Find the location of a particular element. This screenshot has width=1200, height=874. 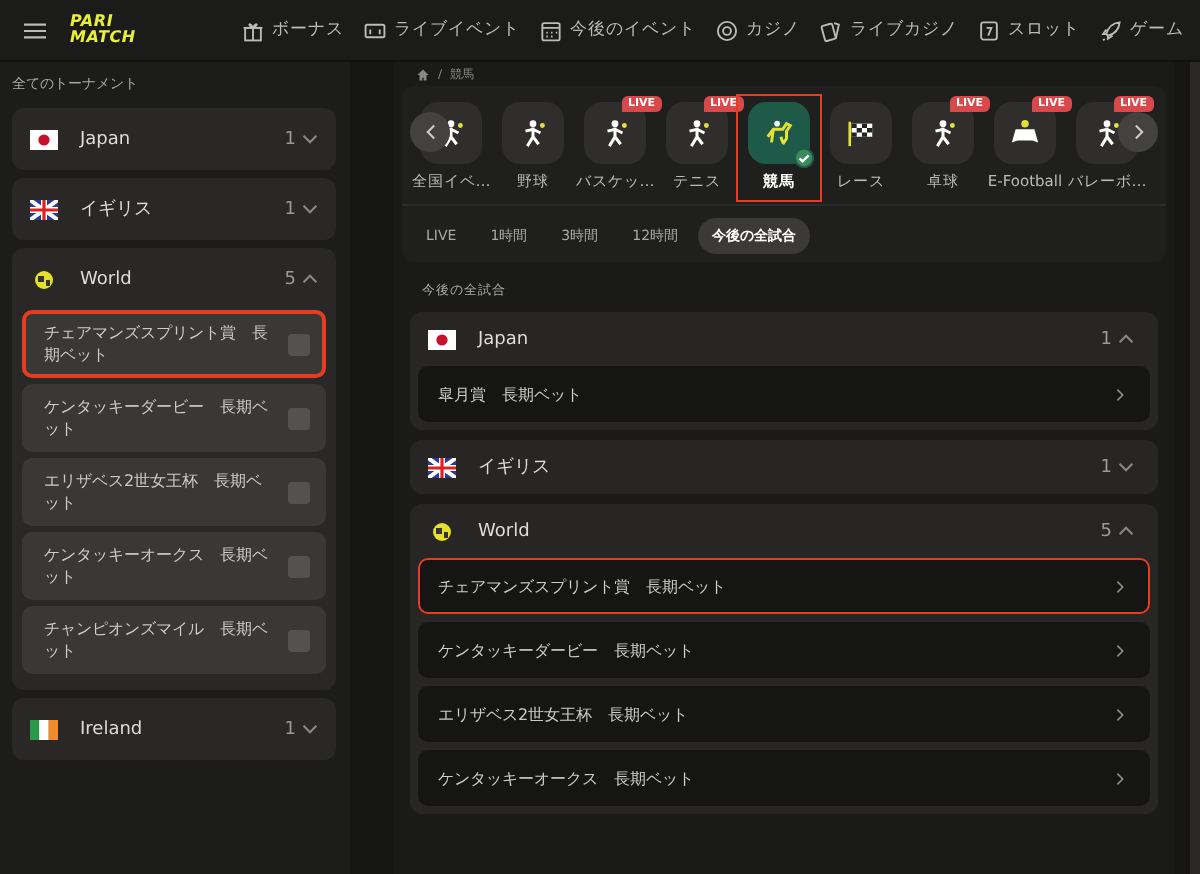

menu-icon is located at coordinates (35, 30).